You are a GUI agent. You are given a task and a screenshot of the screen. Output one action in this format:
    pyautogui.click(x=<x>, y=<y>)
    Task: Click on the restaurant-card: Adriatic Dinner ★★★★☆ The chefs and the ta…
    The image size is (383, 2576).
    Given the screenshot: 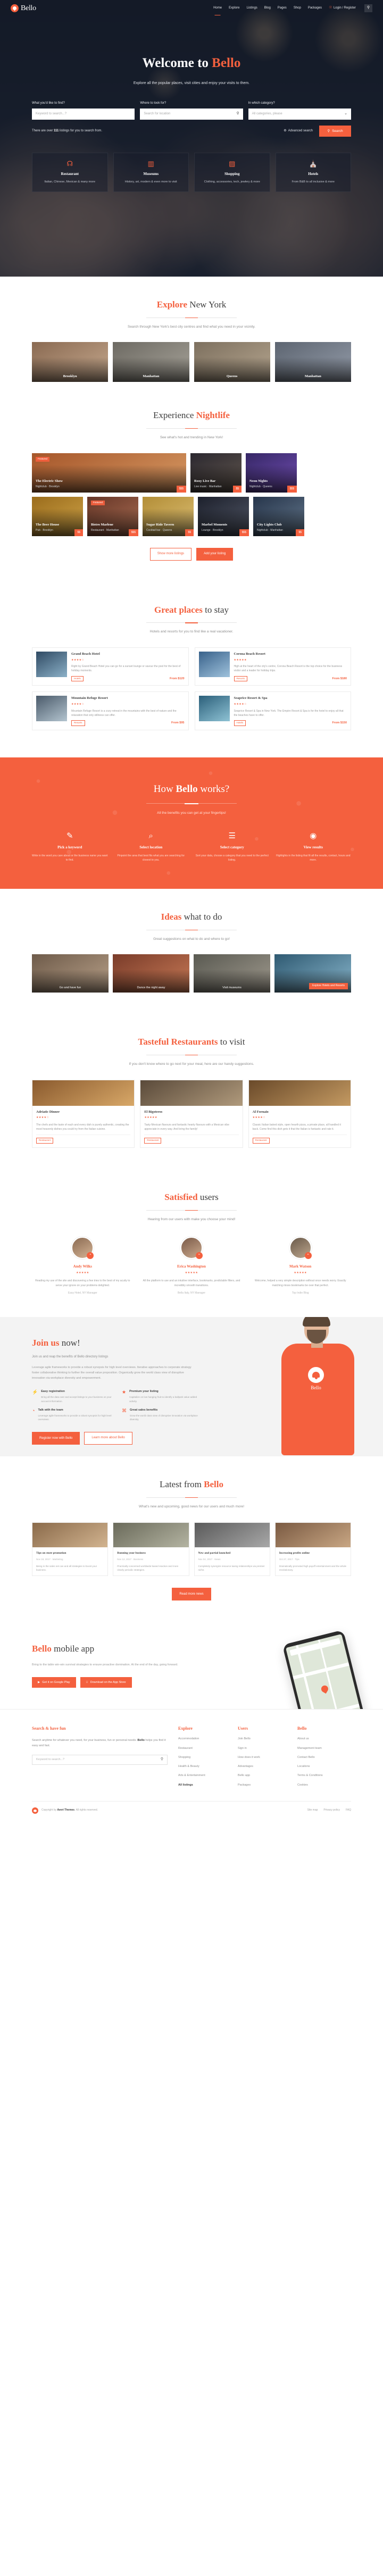 What is the action you would take?
    pyautogui.click(x=84, y=1114)
    